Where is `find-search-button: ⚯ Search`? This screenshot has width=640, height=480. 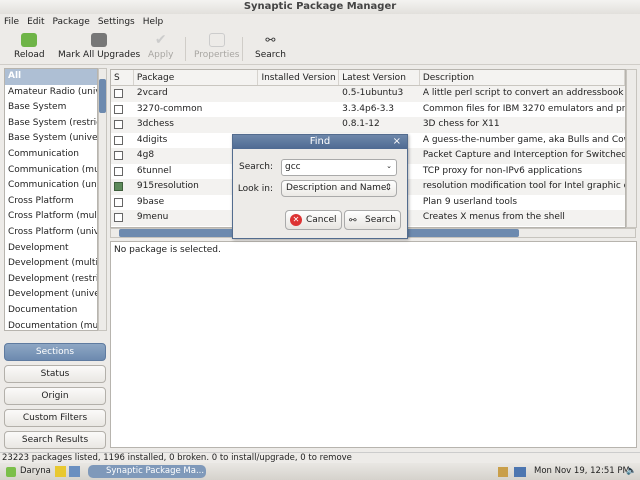
find-search-button: ⚯ Search is located at coordinates (372, 220).